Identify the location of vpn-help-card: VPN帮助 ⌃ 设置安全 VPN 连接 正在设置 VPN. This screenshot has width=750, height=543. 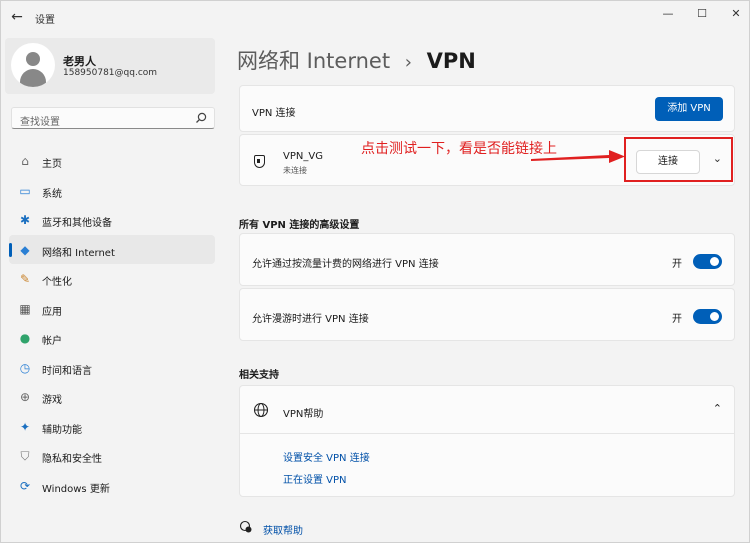
(487, 441).